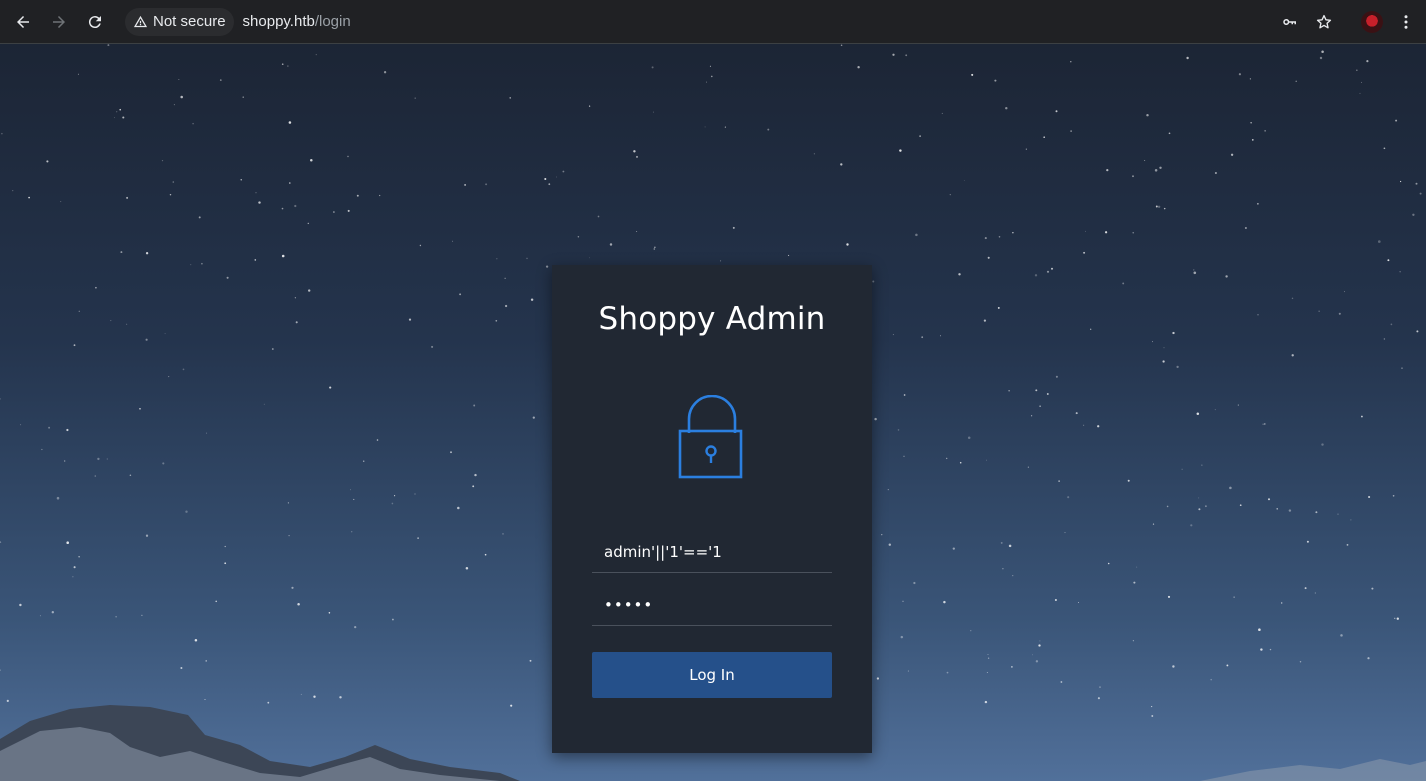 This screenshot has width=1426, height=781. I want to click on back-icon, so click(23, 21).